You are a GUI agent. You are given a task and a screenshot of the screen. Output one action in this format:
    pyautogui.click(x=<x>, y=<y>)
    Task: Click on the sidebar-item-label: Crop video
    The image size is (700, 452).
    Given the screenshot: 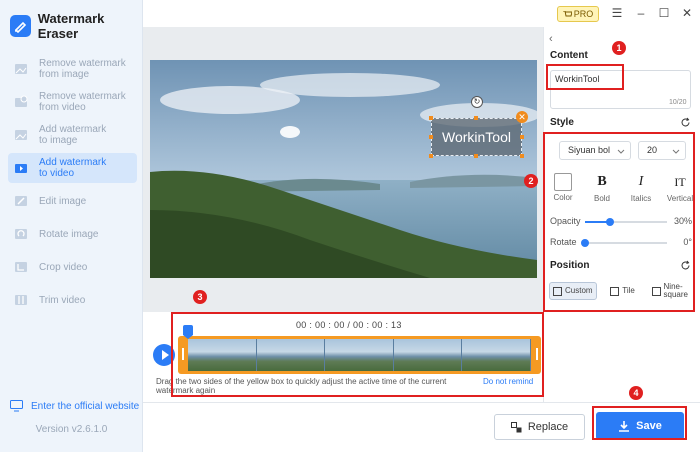 What is the action you would take?
    pyautogui.click(x=63, y=267)
    